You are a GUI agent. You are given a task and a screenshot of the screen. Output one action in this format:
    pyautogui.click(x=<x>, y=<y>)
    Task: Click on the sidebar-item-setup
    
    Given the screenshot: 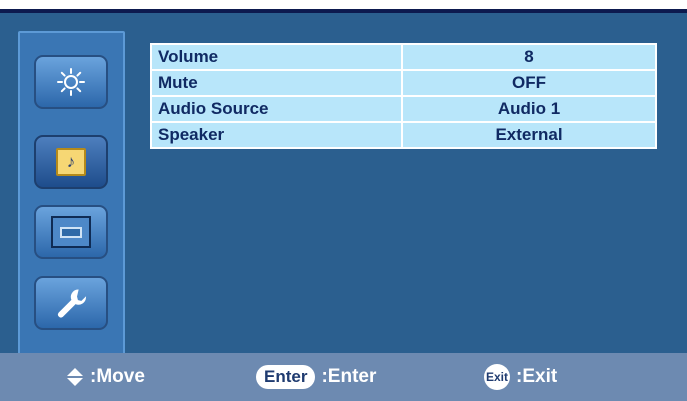 What is the action you would take?
    pyautogui.click(x=71, y=303)
    